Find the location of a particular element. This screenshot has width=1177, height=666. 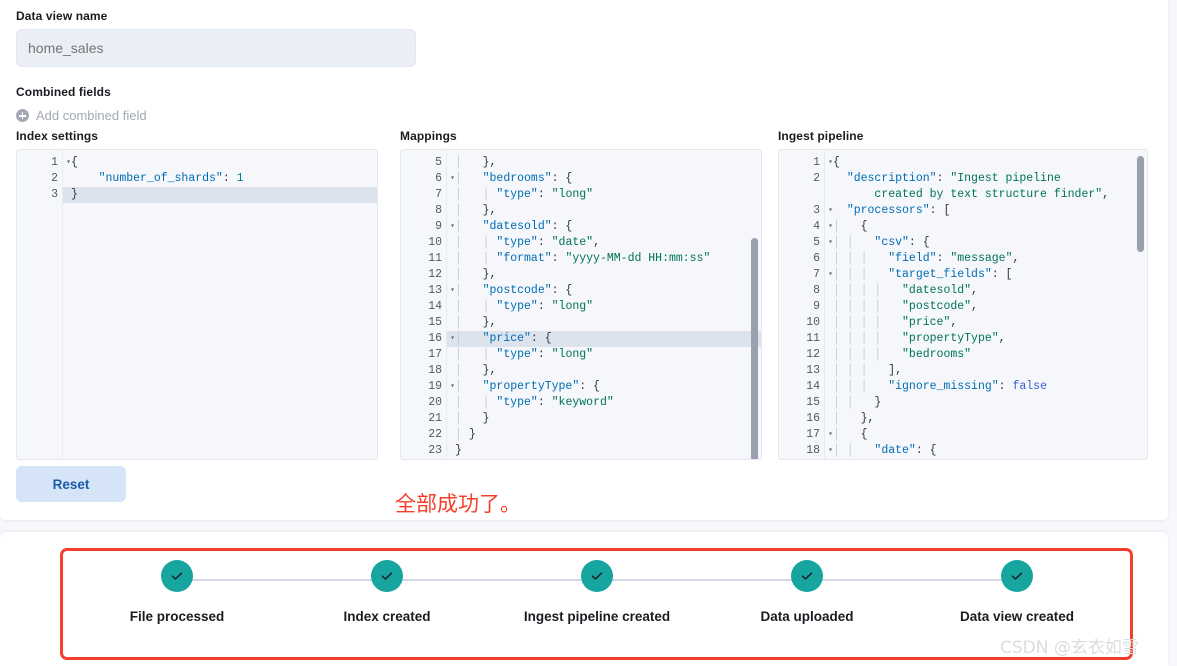

line-number: 11 is located at coordinates (813, 338).